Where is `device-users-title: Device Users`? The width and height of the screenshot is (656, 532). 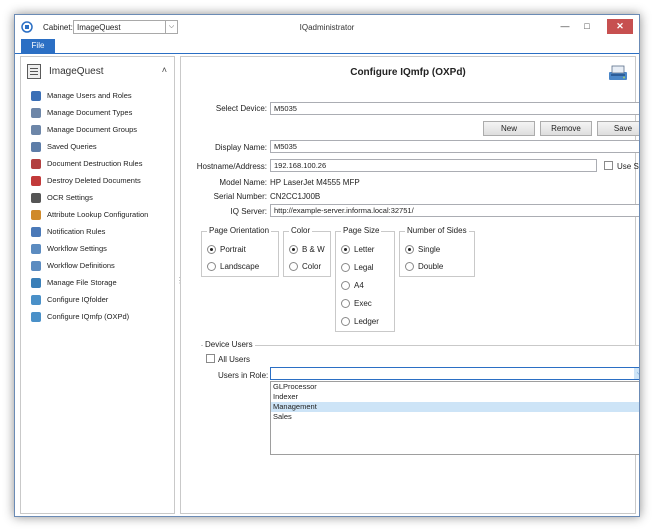 device-users-title: Device Users is located at coordinates (229, 344).